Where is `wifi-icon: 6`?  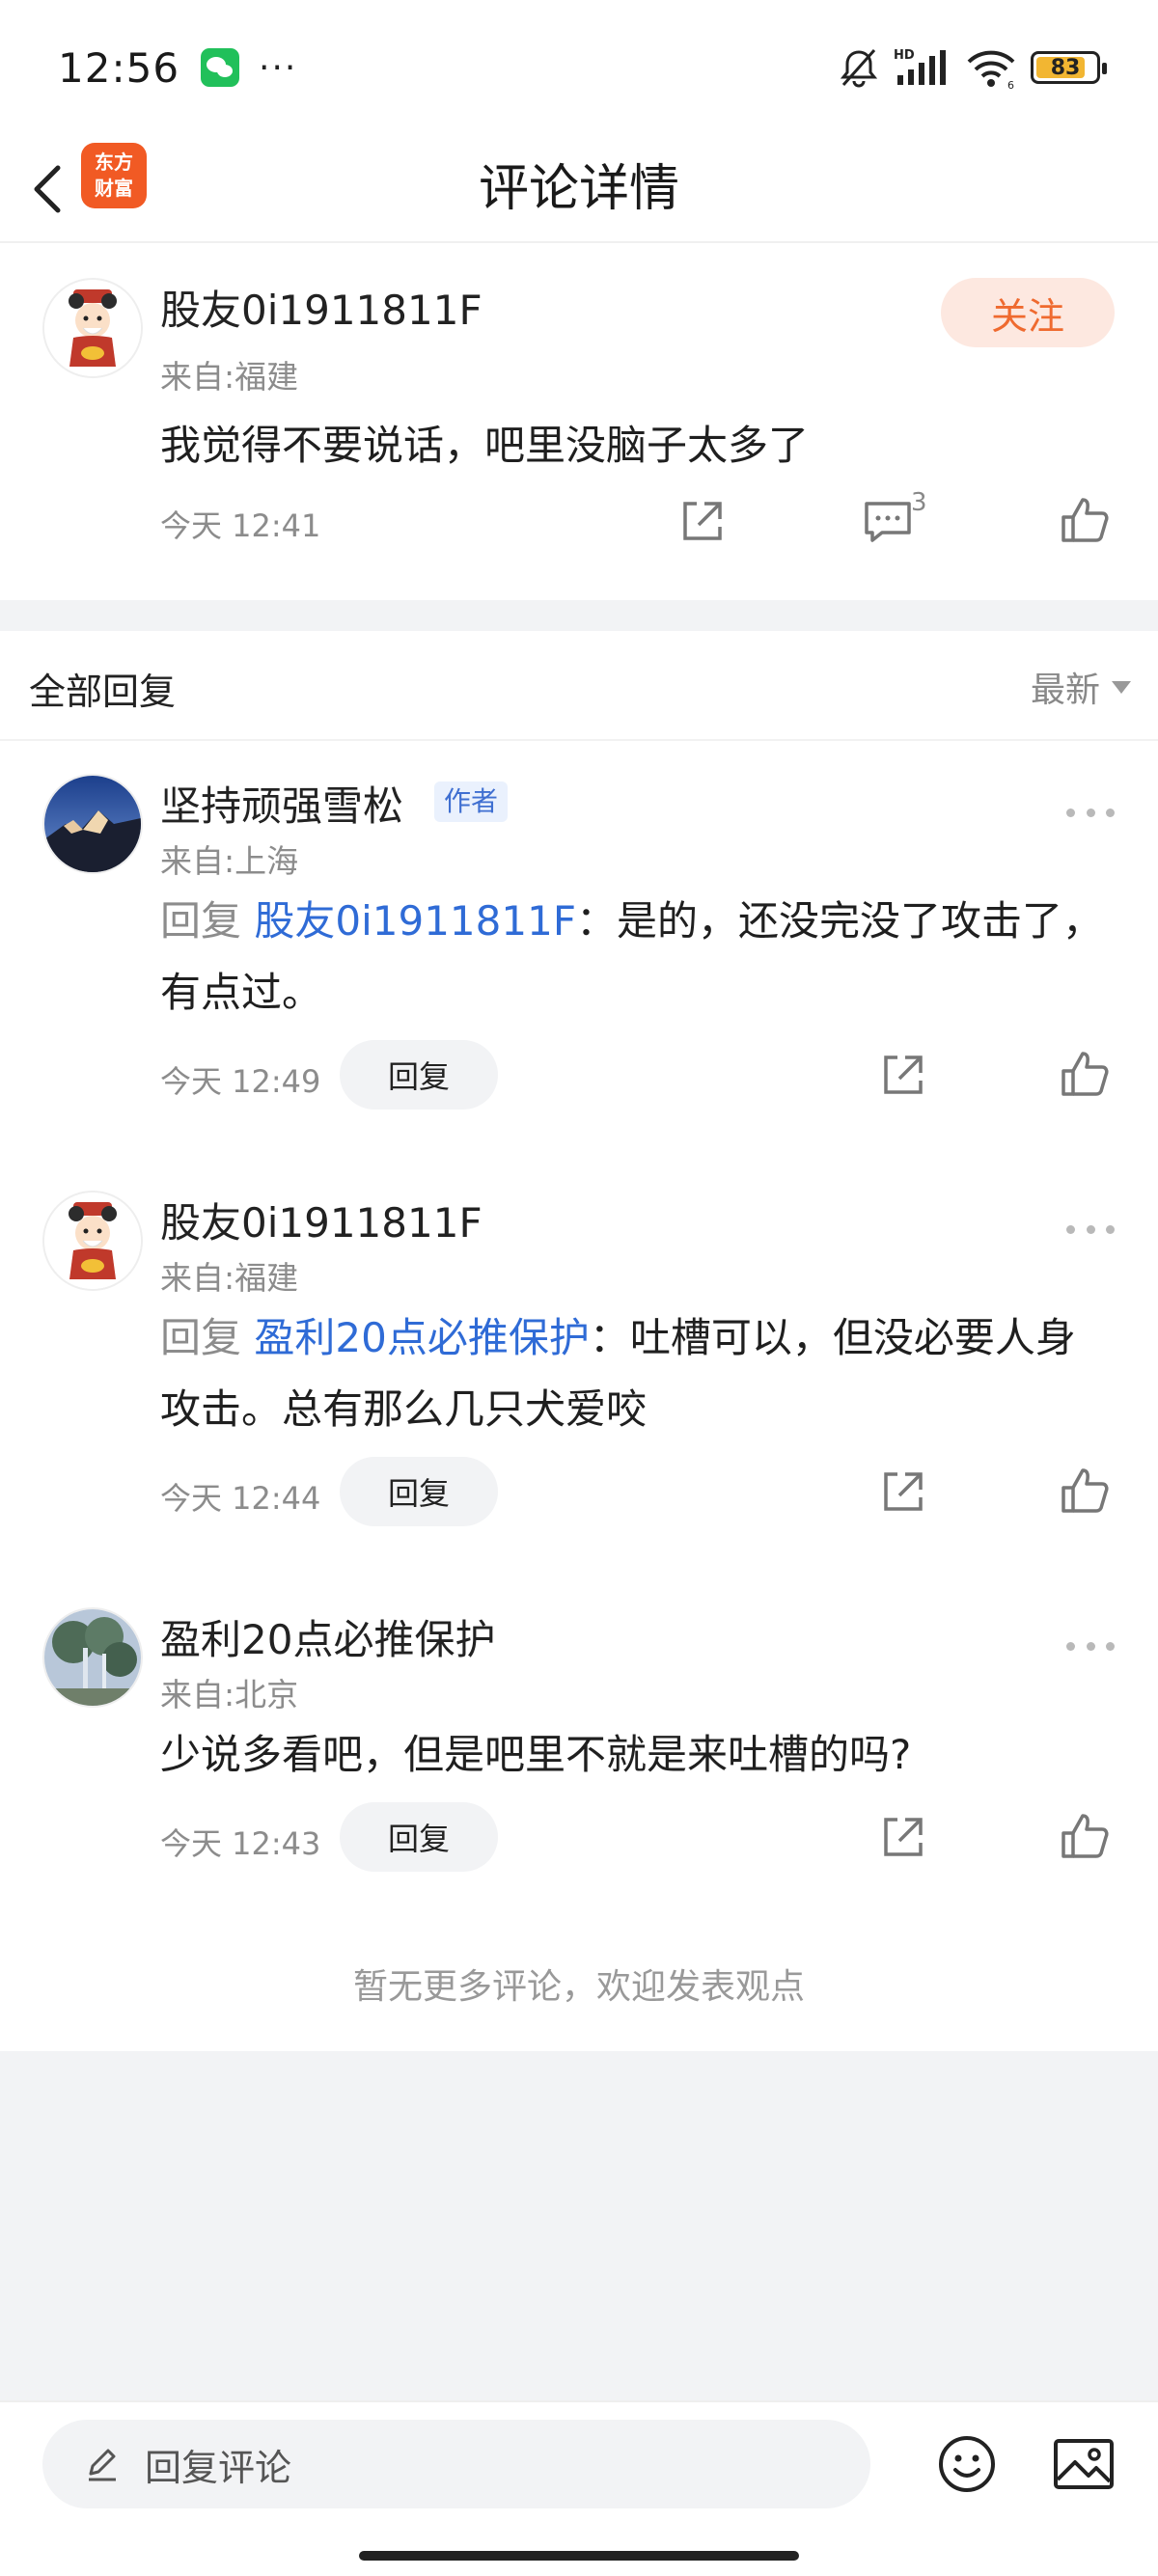
wifi-icon: 6 is located at coordinates (991, 69).